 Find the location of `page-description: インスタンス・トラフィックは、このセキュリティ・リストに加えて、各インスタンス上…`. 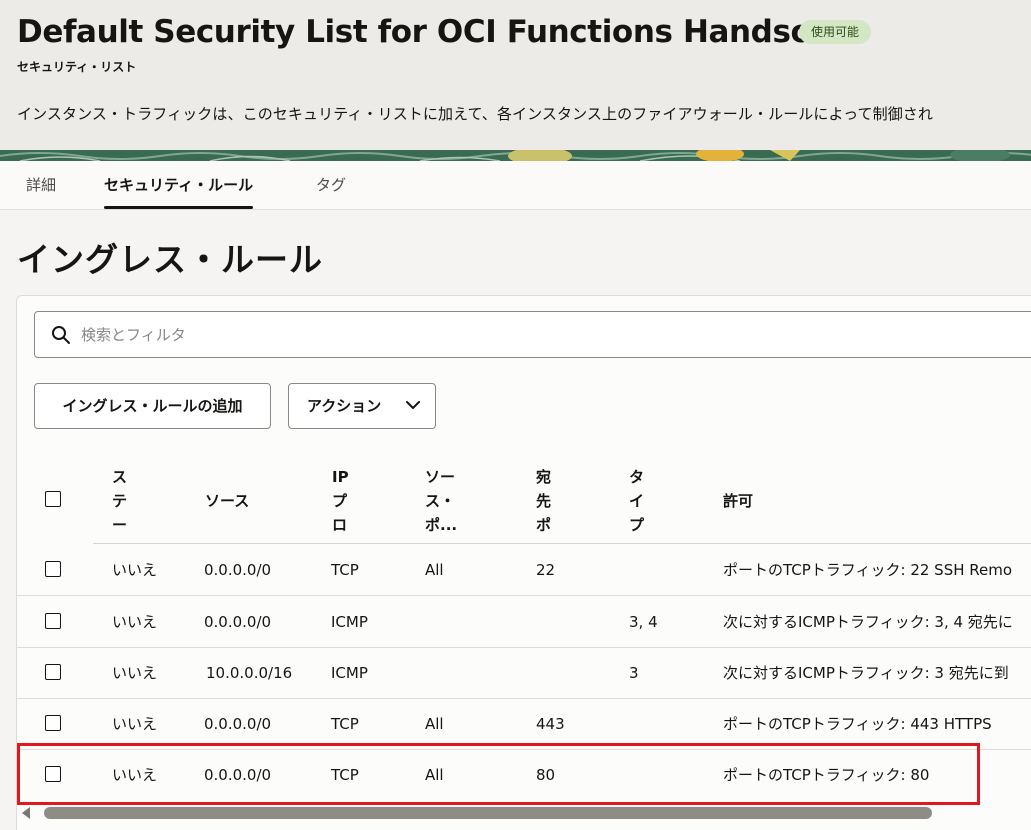

page-description: インスタンス・トラフィックは、このセキュリティ・リストに加えて、各インスタンス上… is located at coordinates (475, 114).